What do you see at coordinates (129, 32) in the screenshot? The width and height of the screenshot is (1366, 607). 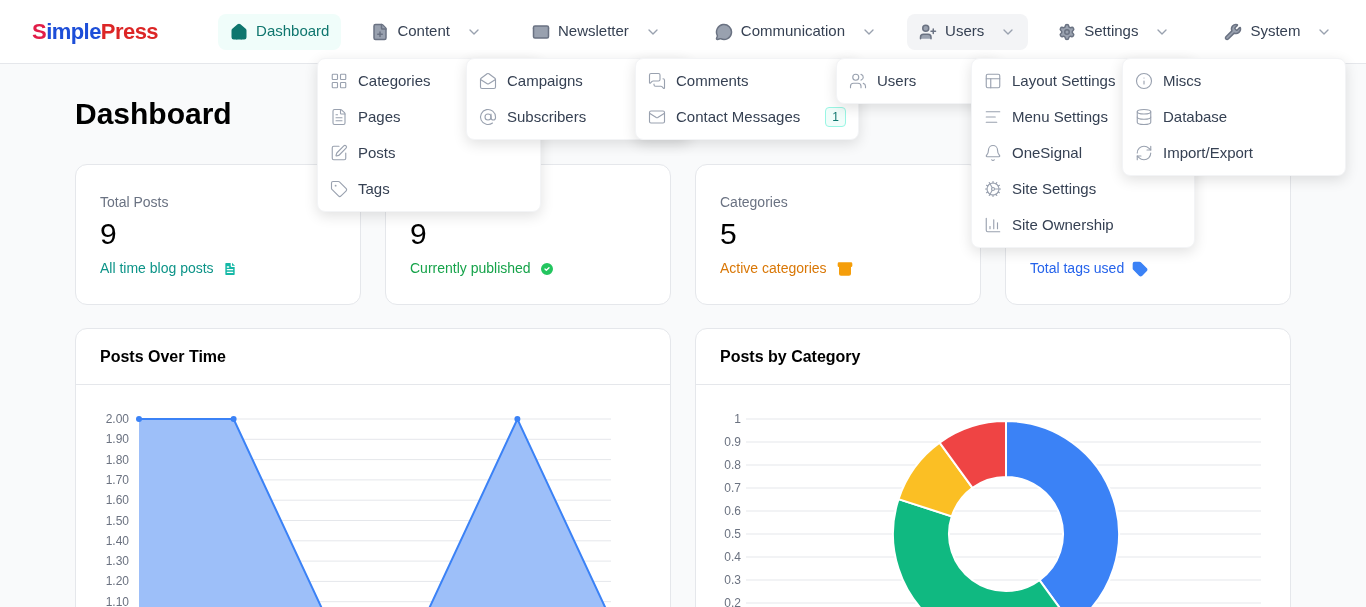 I see `logo-text: Press` at bounding box center [129, 32].